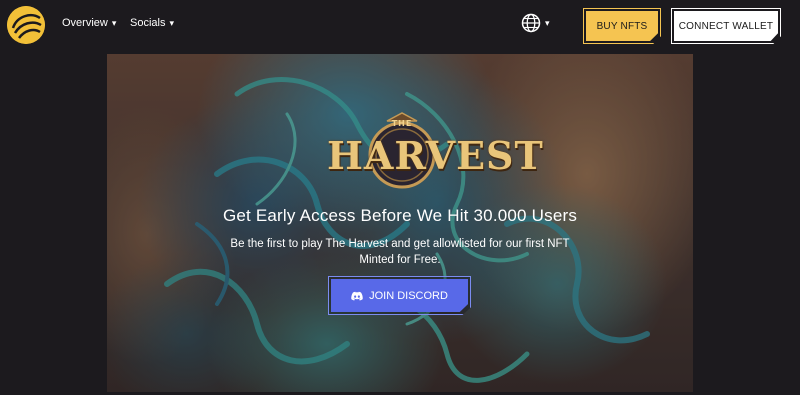 The image size is (800, 395). I want to click on buy-nfts-button: BUY NFTS, so click(622, 26).